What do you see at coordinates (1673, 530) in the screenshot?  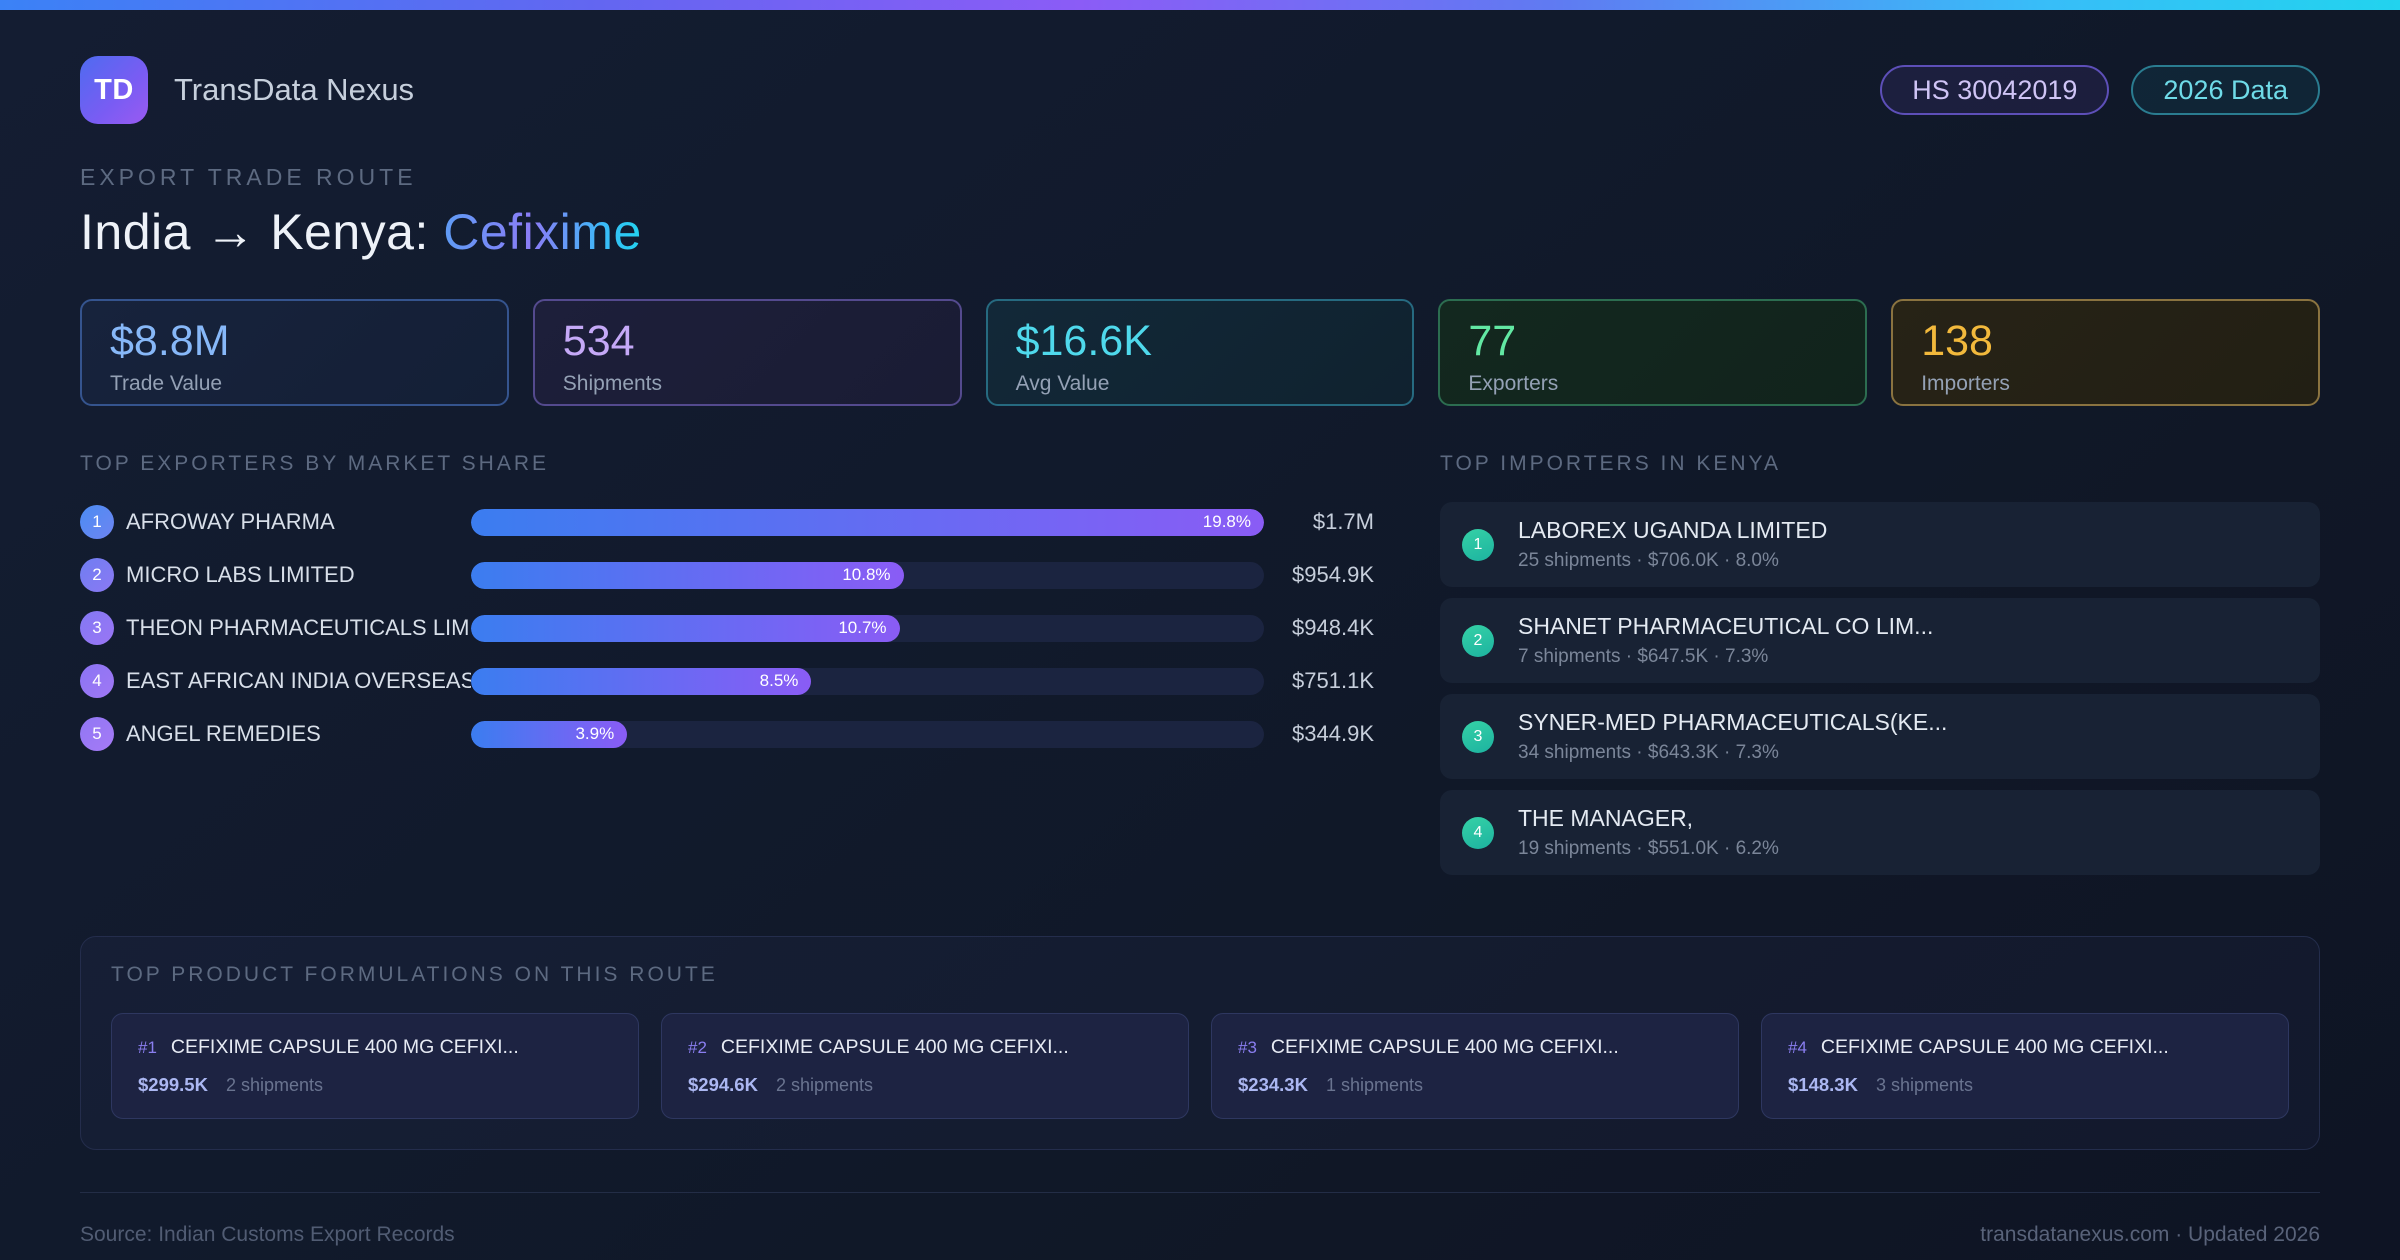 I see `importer-name: LABOREX UGANDA LIMITED` at bounding box center [1673, 530].